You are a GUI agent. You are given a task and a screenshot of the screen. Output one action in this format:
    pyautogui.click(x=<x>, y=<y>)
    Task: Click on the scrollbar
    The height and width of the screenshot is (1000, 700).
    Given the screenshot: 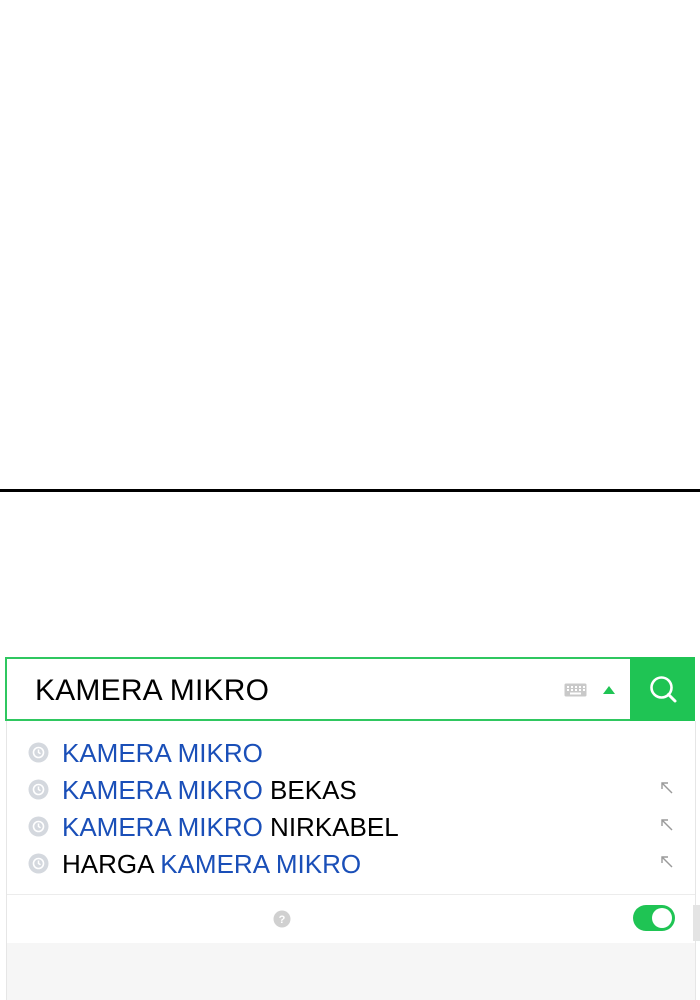 What is the action you would take?
    pyautogui.click(x=696, y=923)
    